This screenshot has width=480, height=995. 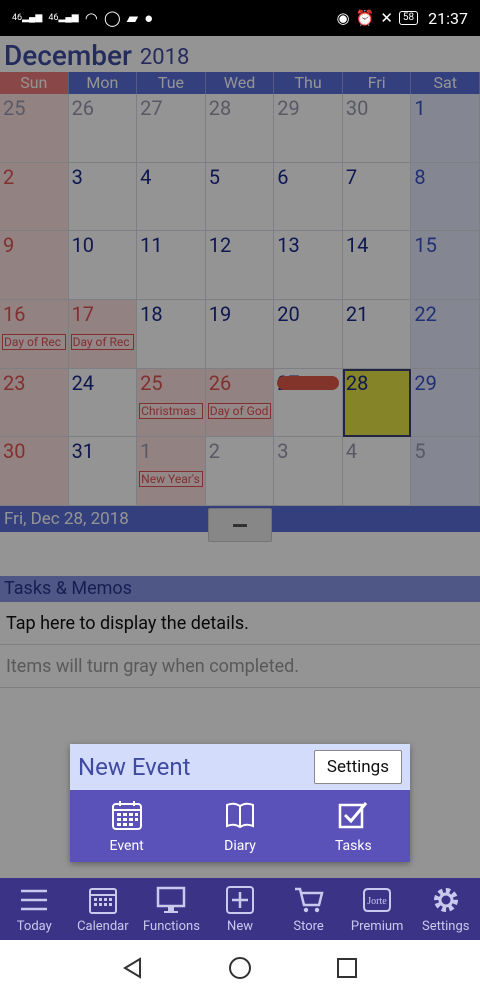 I want to click on monitor-icon, so click(x=171, y=899).